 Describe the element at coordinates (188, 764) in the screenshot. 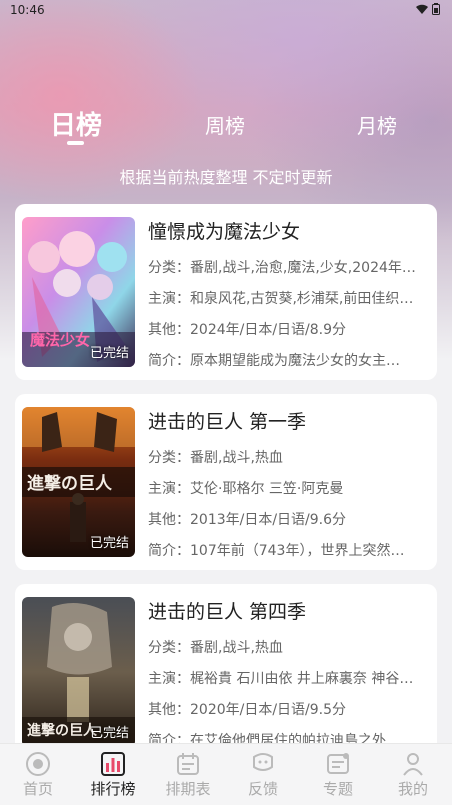

I see `calendar-icon` at that location.